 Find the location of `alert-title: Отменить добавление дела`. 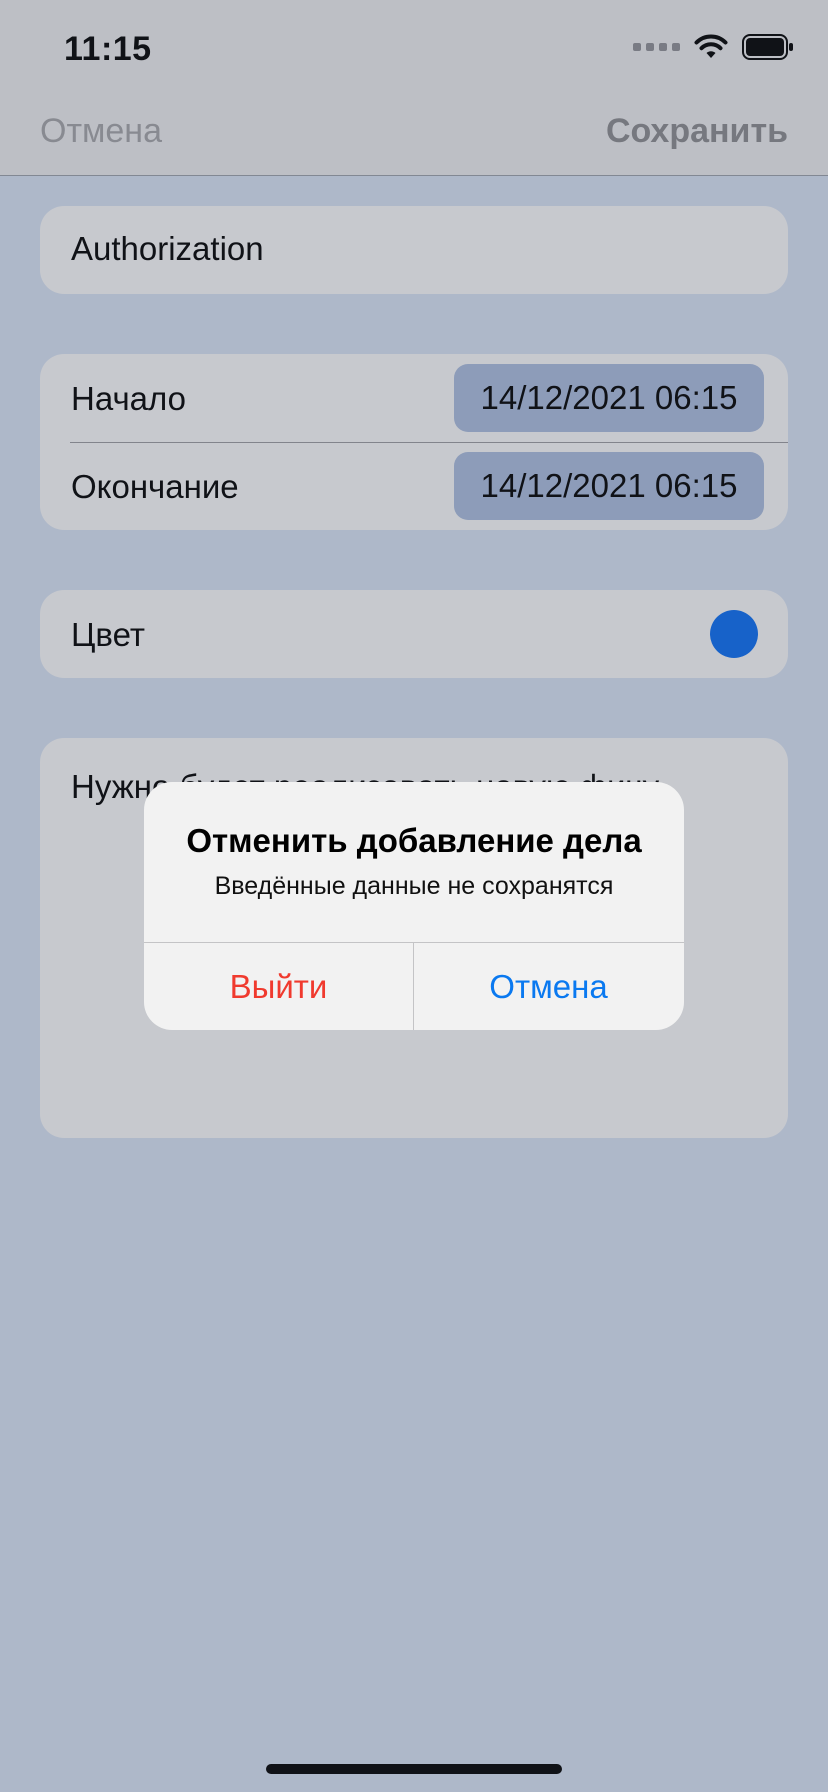

alert-title: Отменить добавление дела is located at coordinates (414, 840).